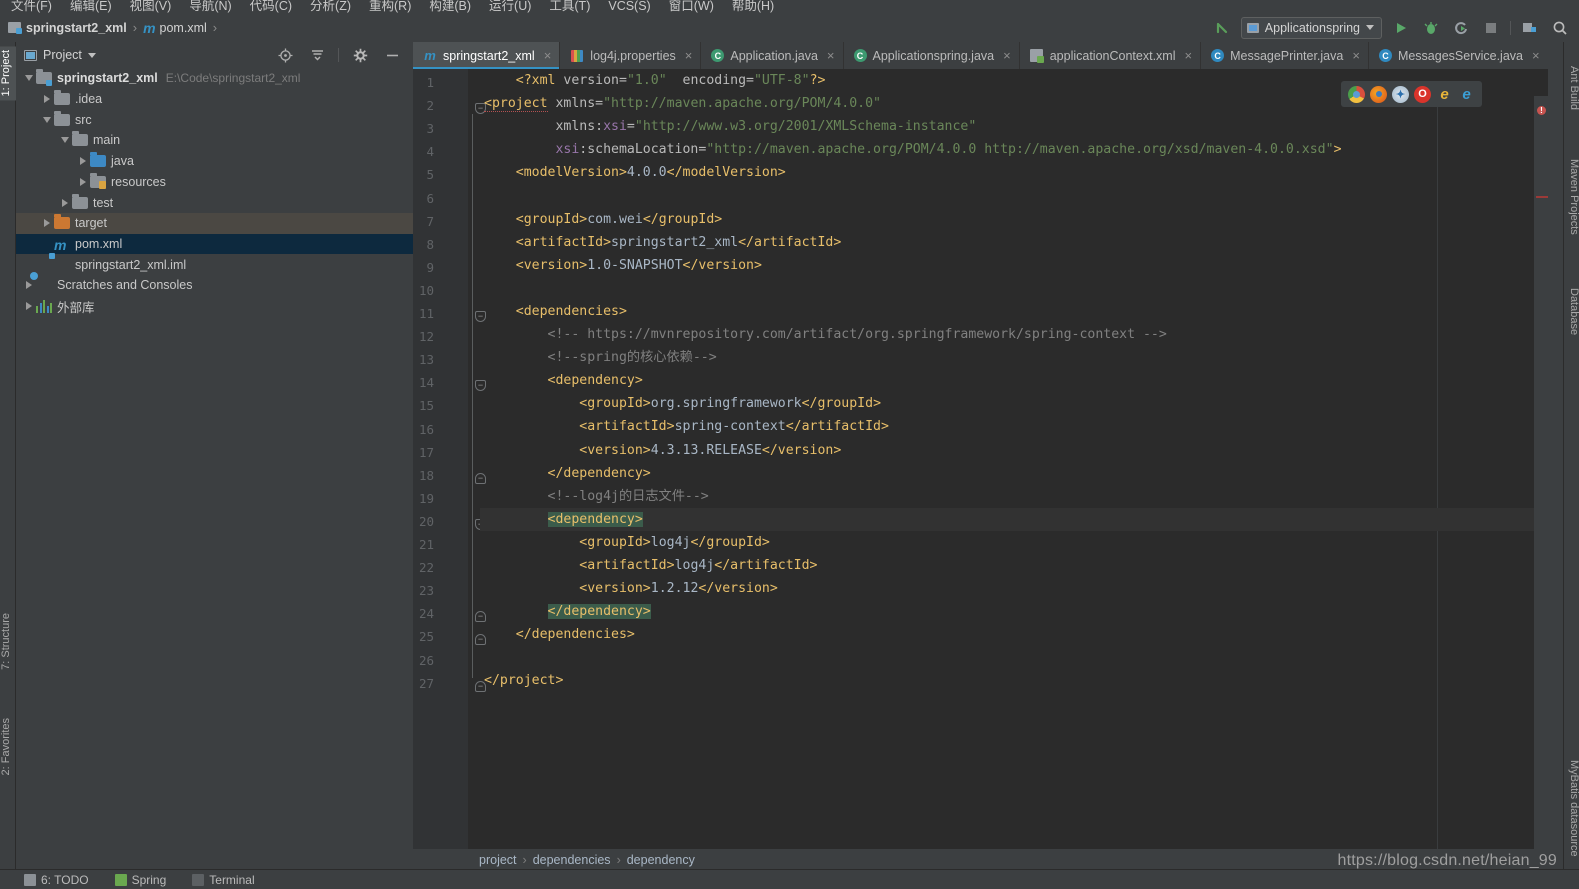 Image resolution: width=1579 pixels, height=889 pixels. I want to click on menu-item-0: 文件(F), so click(31, 6).